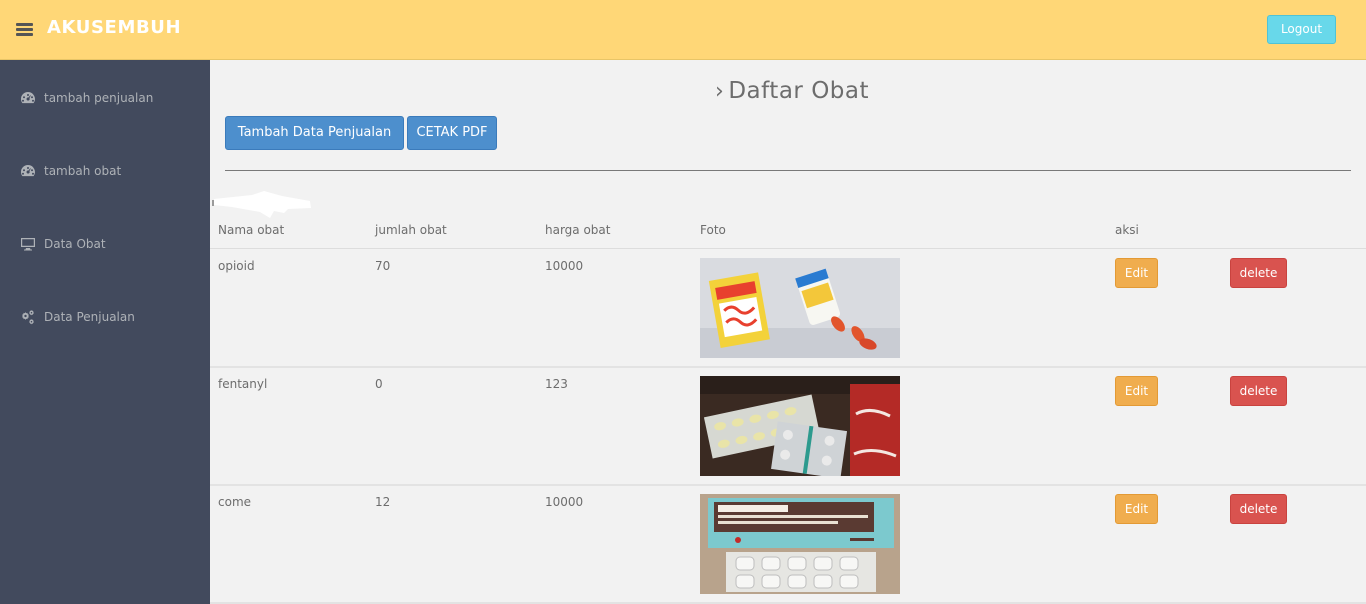 This screenshot has height=604, width=1366. Describe the element at coordinates (99, 98) in the screenshot. I see `sidebar-item-label: tambah penjualan` at that location.